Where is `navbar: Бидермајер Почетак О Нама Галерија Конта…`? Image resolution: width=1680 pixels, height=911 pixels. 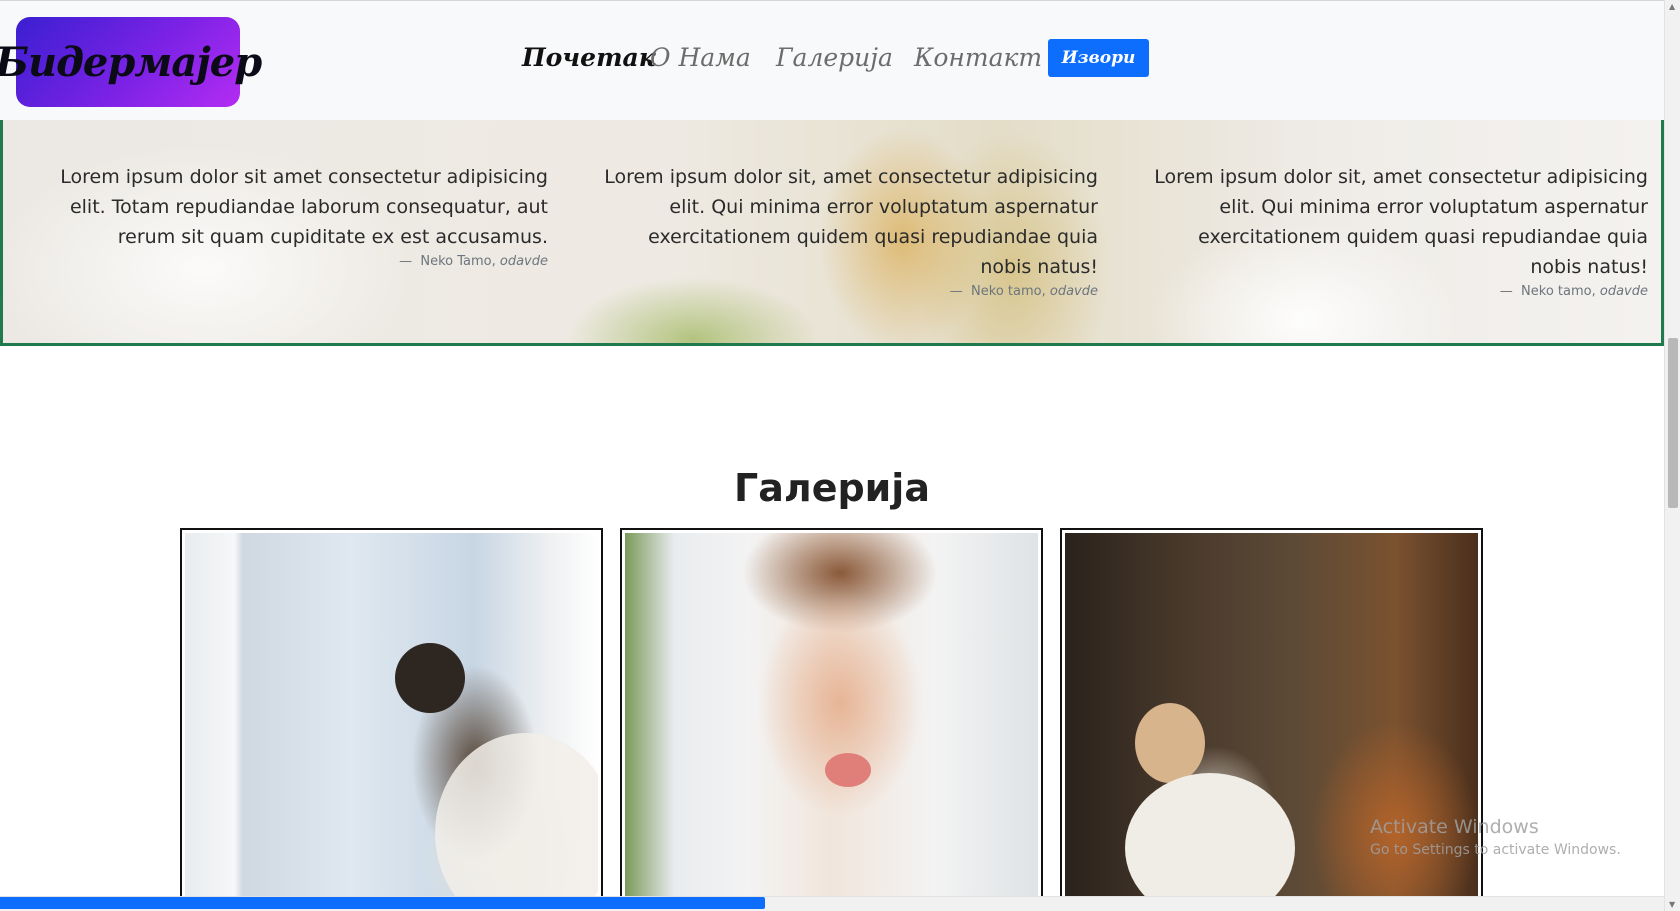
navbar: Бидермајер Почетак О Нама Галерија Конта… is located at coordinates (832, 60).